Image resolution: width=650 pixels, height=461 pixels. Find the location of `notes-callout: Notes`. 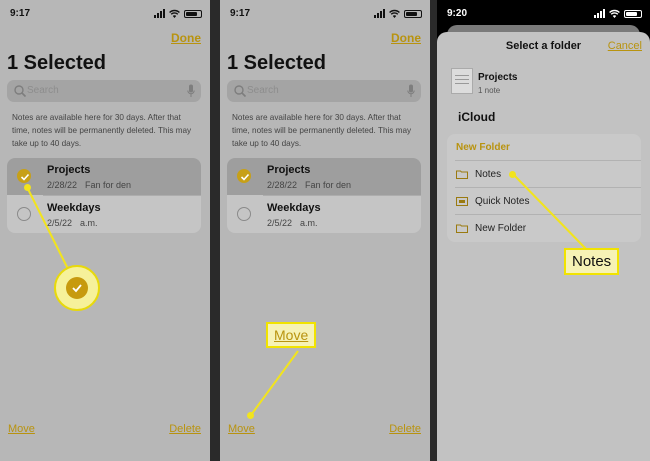

notes-callout: Notes is located at coordinates (592, 261).